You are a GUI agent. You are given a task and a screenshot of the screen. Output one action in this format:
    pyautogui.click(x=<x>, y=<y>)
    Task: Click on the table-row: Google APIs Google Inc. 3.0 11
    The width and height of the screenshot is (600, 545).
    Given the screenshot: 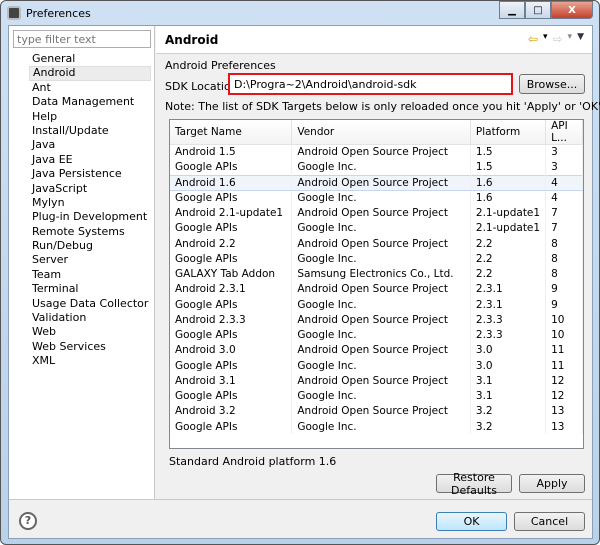 What is the action you would take?
    pyautogui.click(x=376, y=366)
    